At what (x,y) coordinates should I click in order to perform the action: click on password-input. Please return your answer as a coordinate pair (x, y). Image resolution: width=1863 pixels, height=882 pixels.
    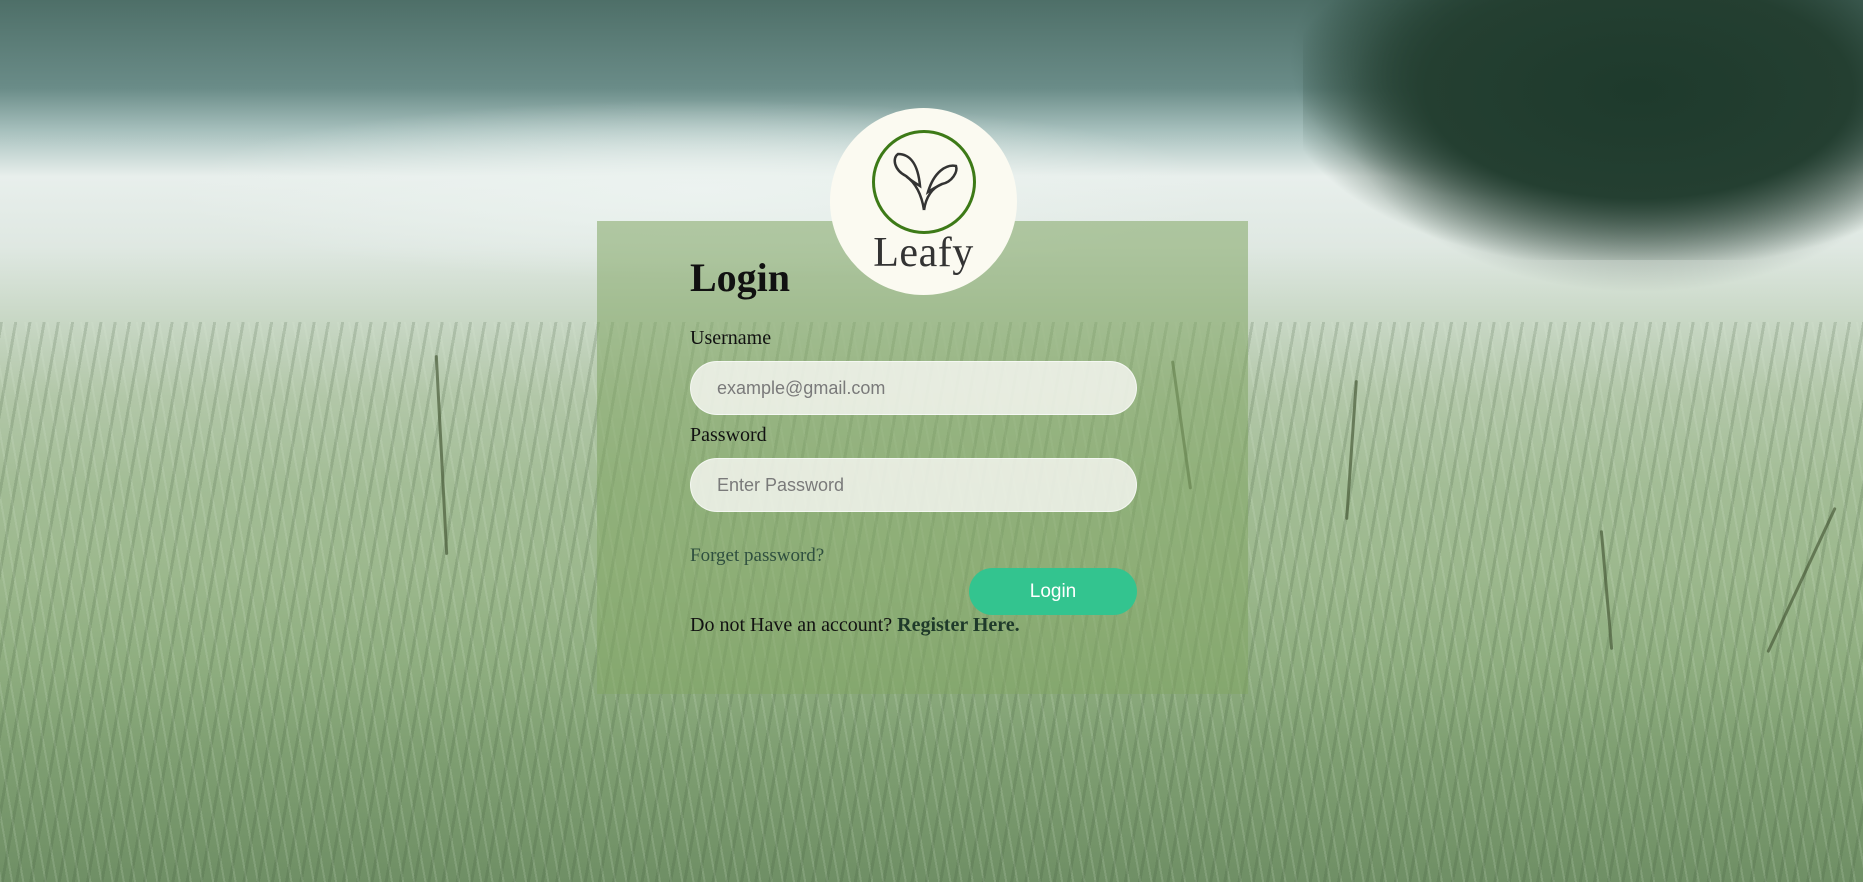
    Looking at the image, I should click on (913, 485).